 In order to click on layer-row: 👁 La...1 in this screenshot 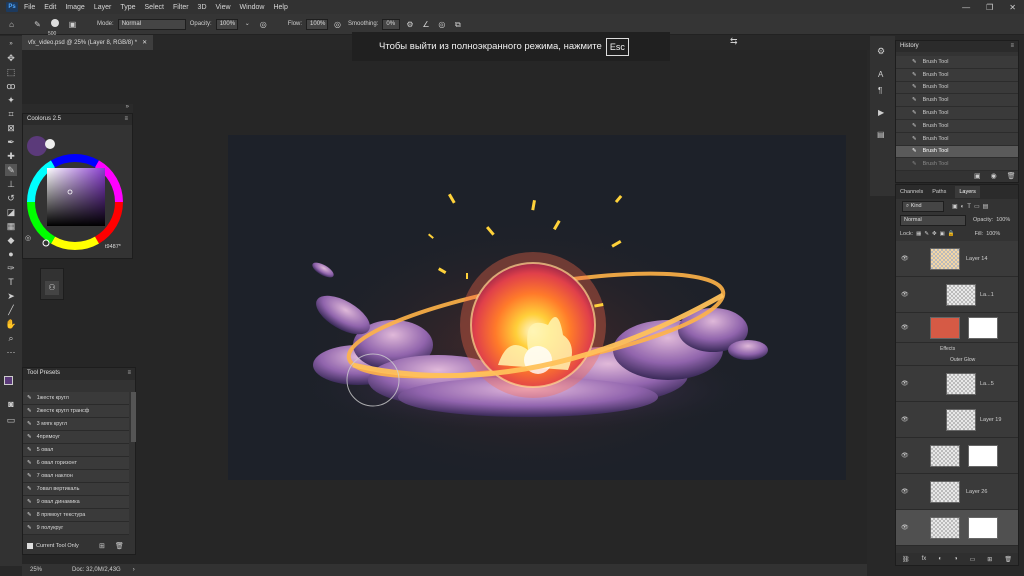, I will do `click(957, 295)`.